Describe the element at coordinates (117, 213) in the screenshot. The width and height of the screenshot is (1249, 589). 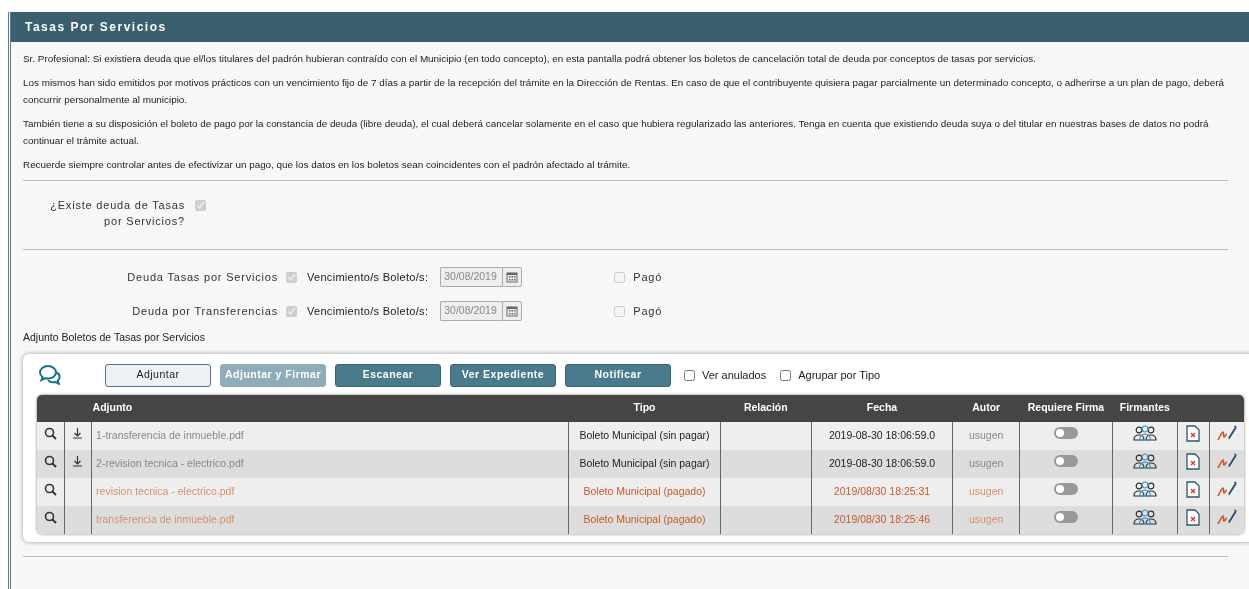
I see `question-label: ¿Existe deuda de Tasas por Servicios?` at that location.